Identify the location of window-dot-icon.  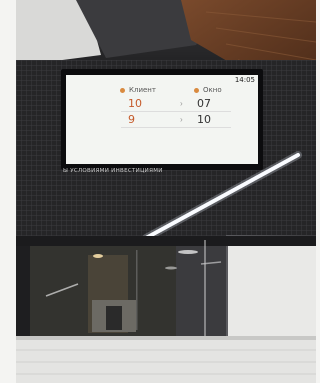
(196, 90).